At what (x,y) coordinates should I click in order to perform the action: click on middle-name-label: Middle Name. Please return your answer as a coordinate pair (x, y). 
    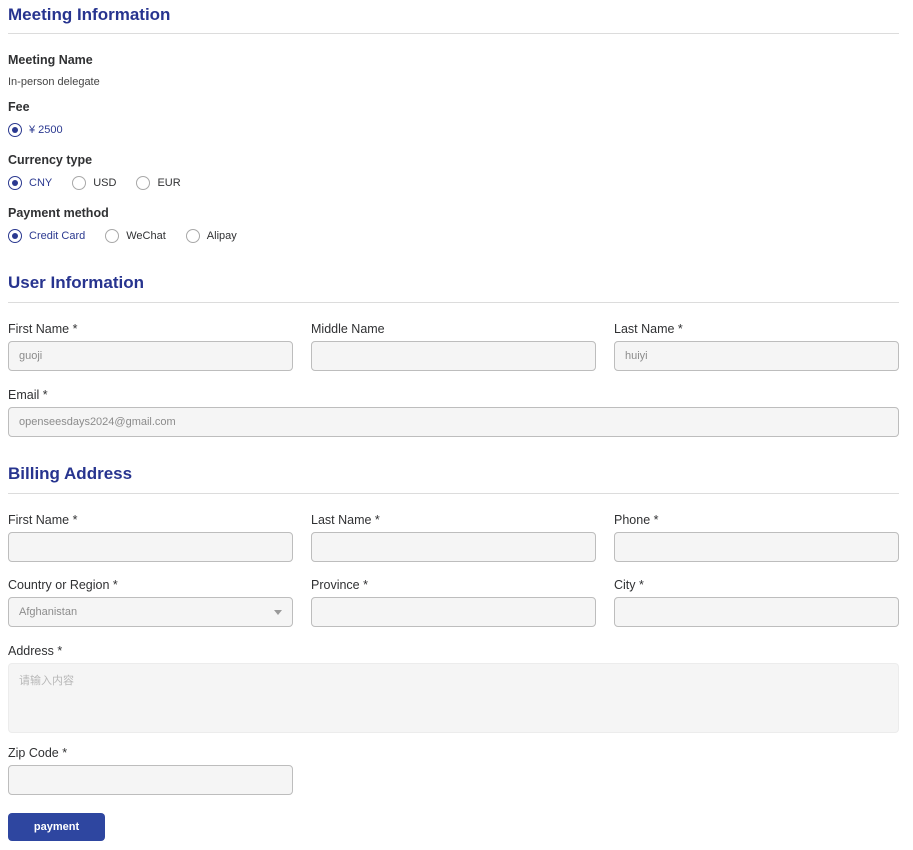
    Looking at the image, I should click on (348, 329).